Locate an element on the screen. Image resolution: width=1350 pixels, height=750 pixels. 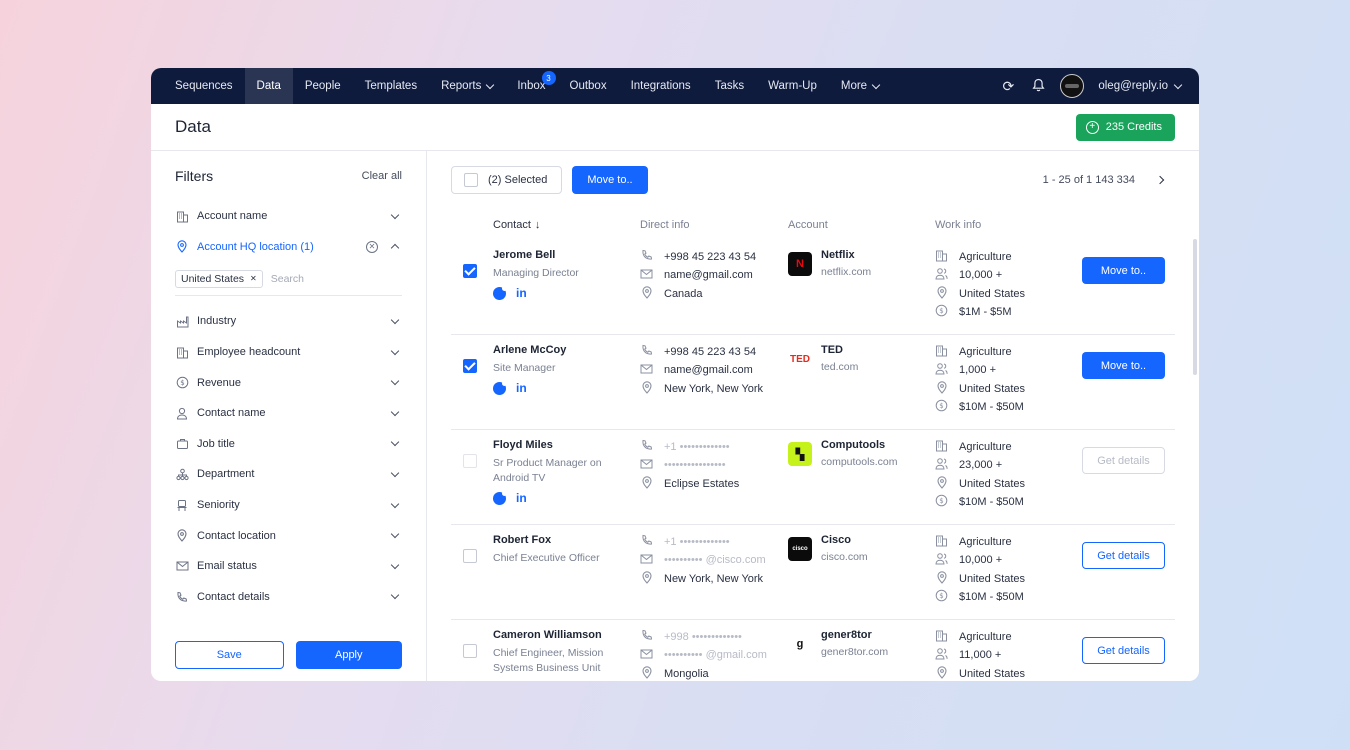
direct-phone-value: +1 ••••••••••••• is located at coordinates (697, 446).